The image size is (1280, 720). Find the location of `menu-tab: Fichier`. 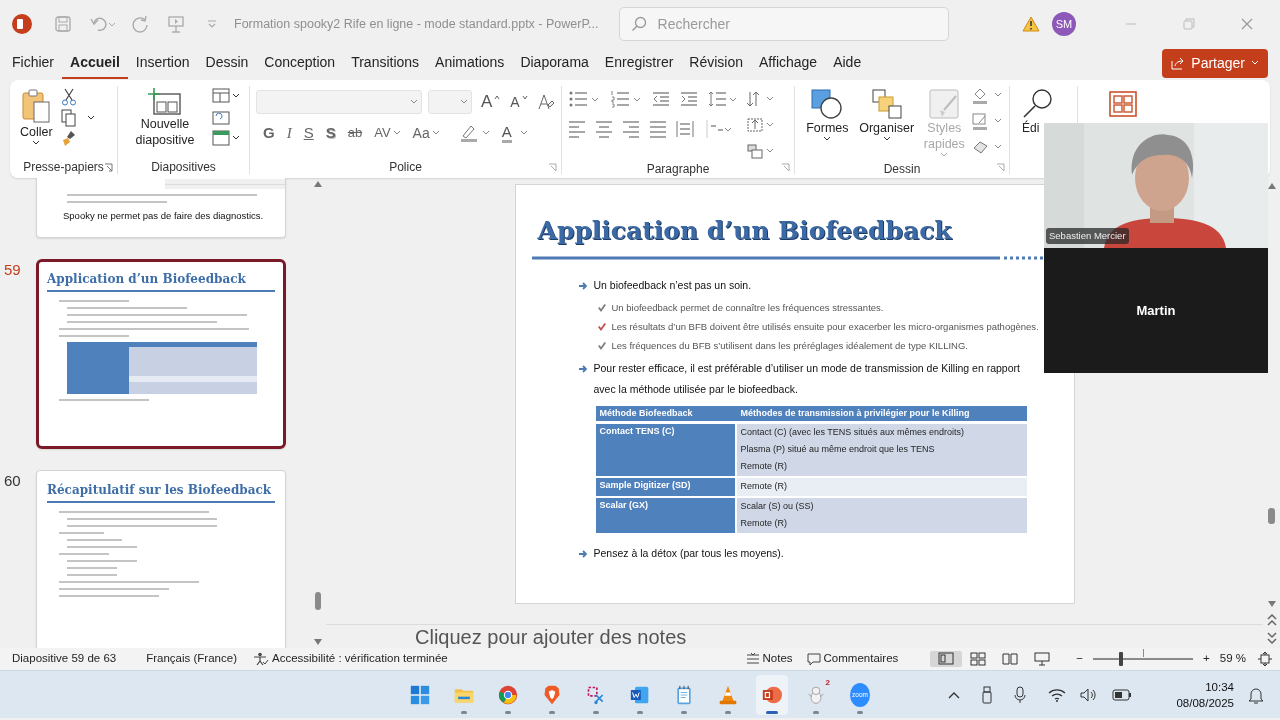

menu-tab: Fichier is located at coordinates (33, 63).